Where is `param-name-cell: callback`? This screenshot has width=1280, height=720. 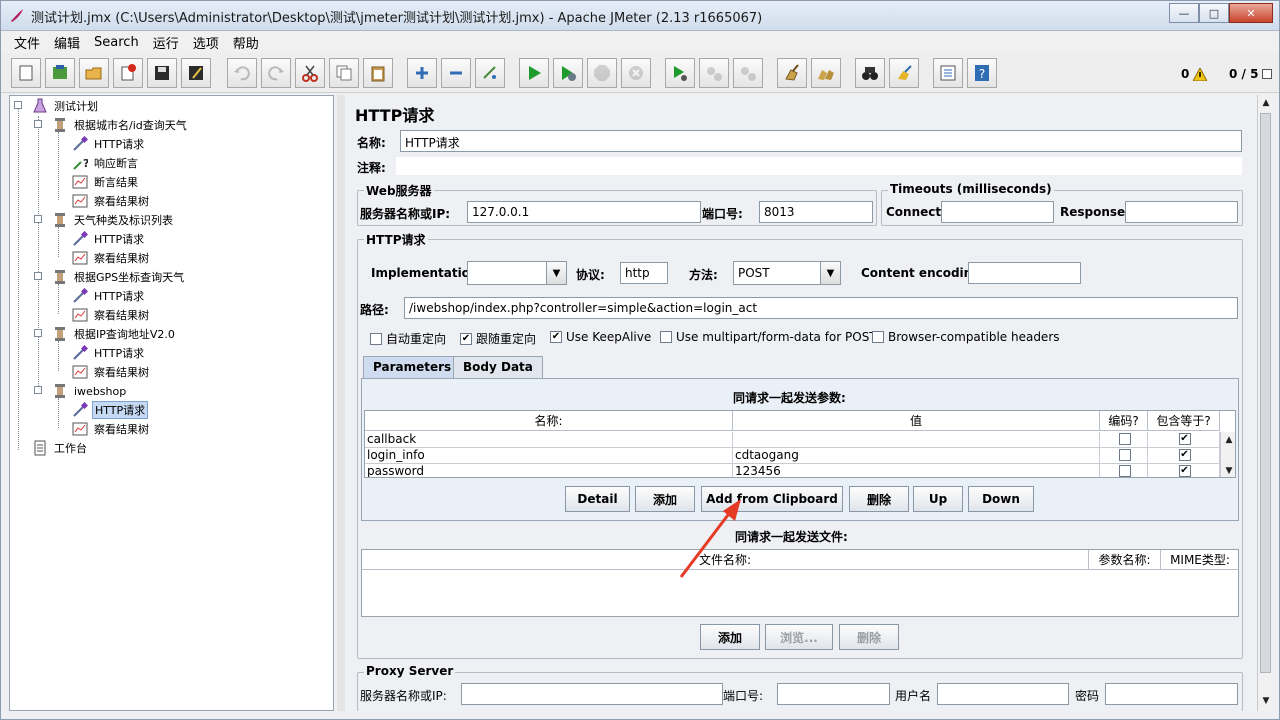 param-name-cell: callback is located at coordinates (549, 440).